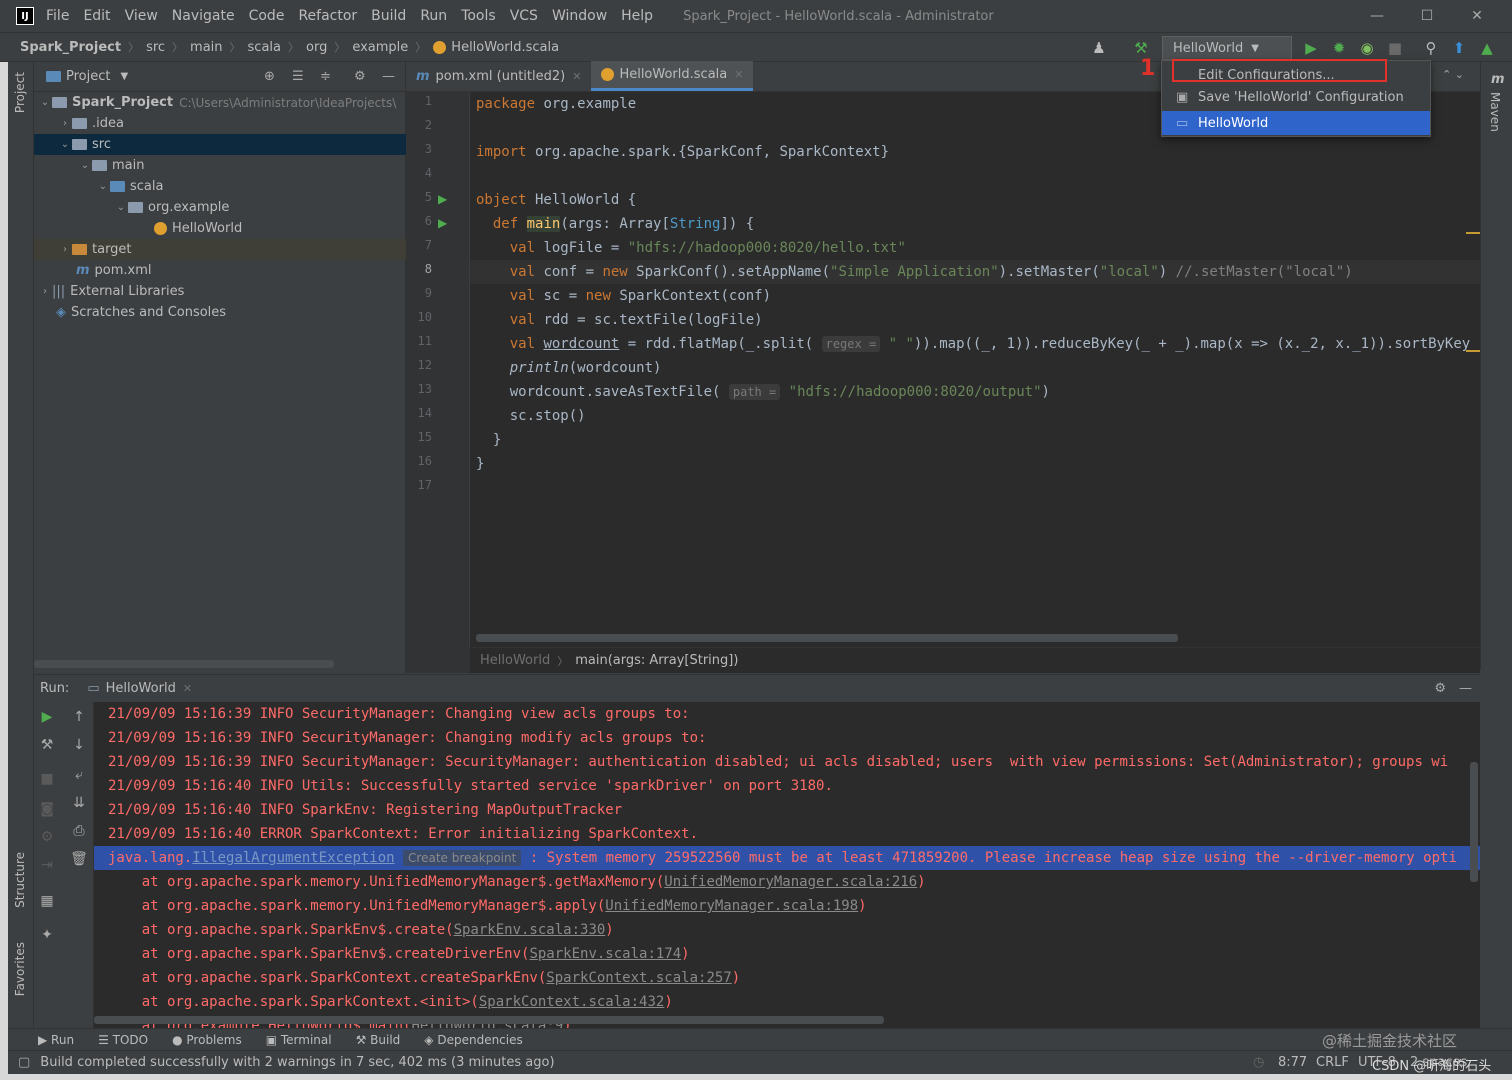 The height and width of the screenshot is (1080, 1512). I want to click on menu-edit: Edit, so click(96, 16).